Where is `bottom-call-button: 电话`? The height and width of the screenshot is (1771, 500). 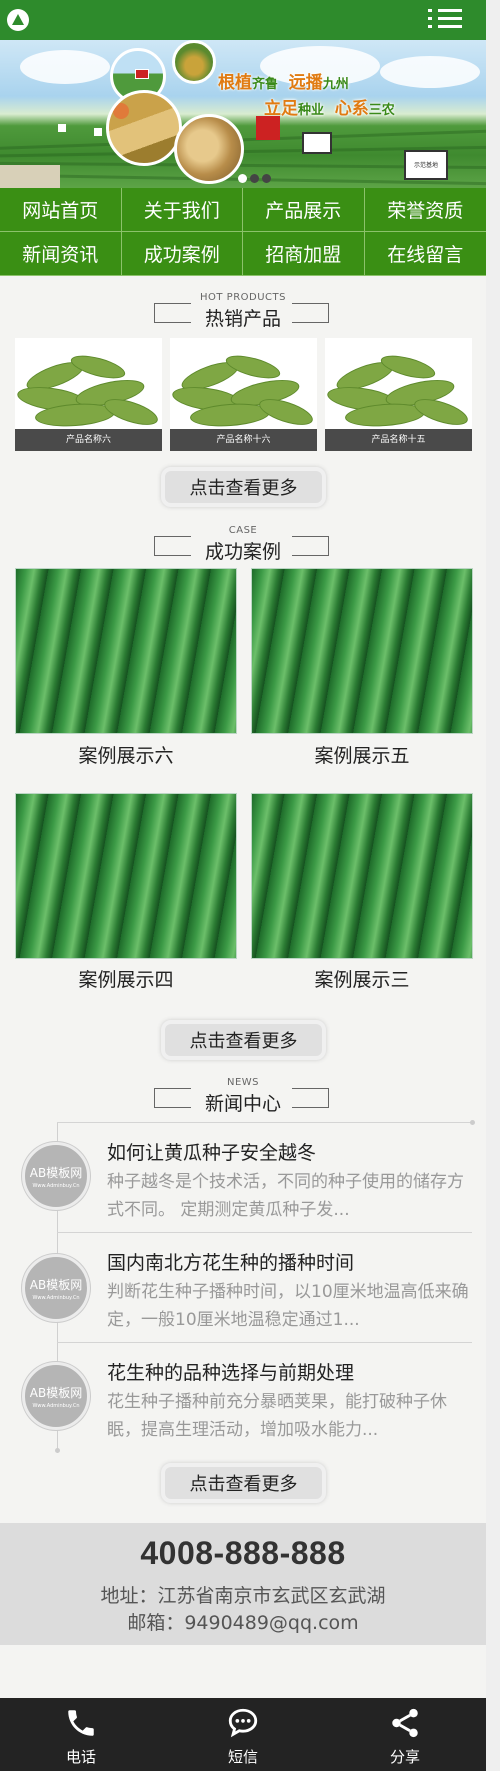
bottom-call-button: 电话 is located at coordinates (81, 1734).